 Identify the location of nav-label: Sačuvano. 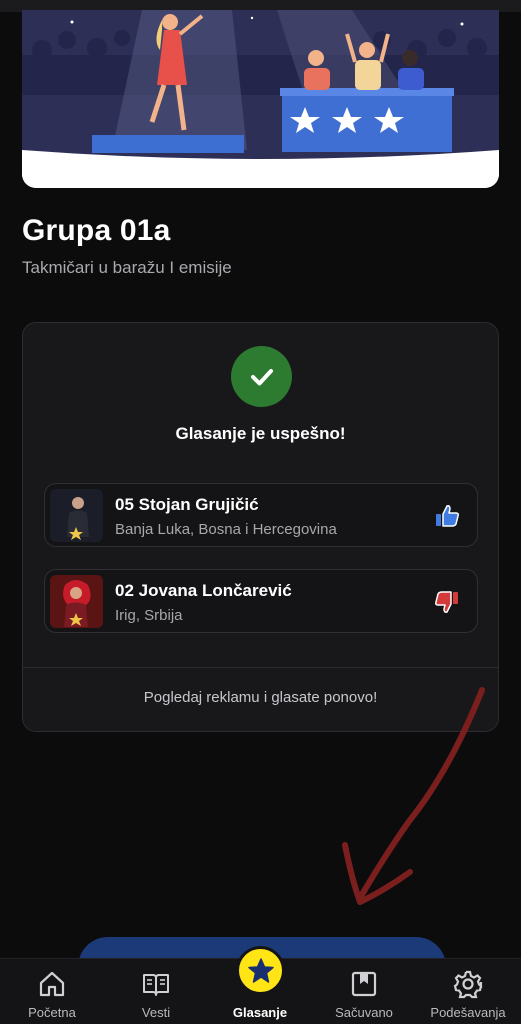
(364, 1012).